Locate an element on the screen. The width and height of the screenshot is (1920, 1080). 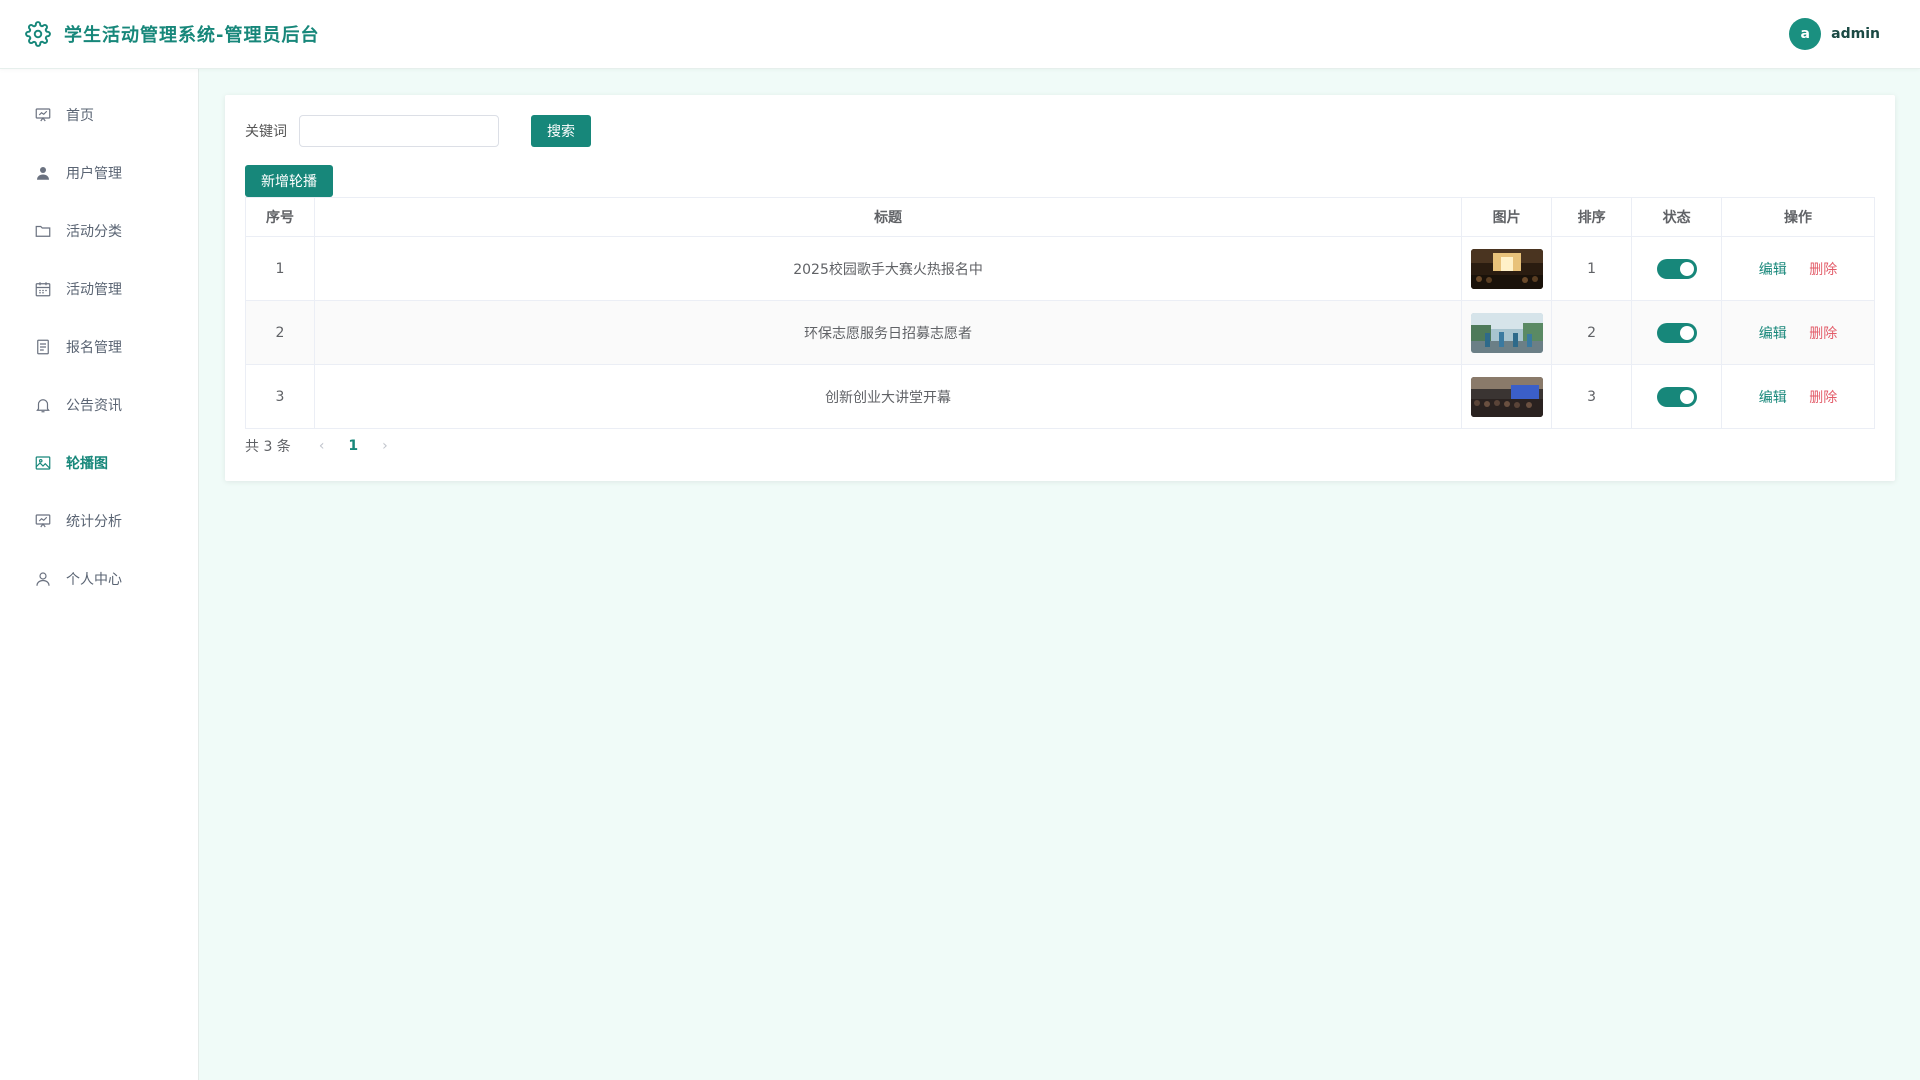
sidebar-item-categories: 活动分类 is located at coordinates (99, 231).